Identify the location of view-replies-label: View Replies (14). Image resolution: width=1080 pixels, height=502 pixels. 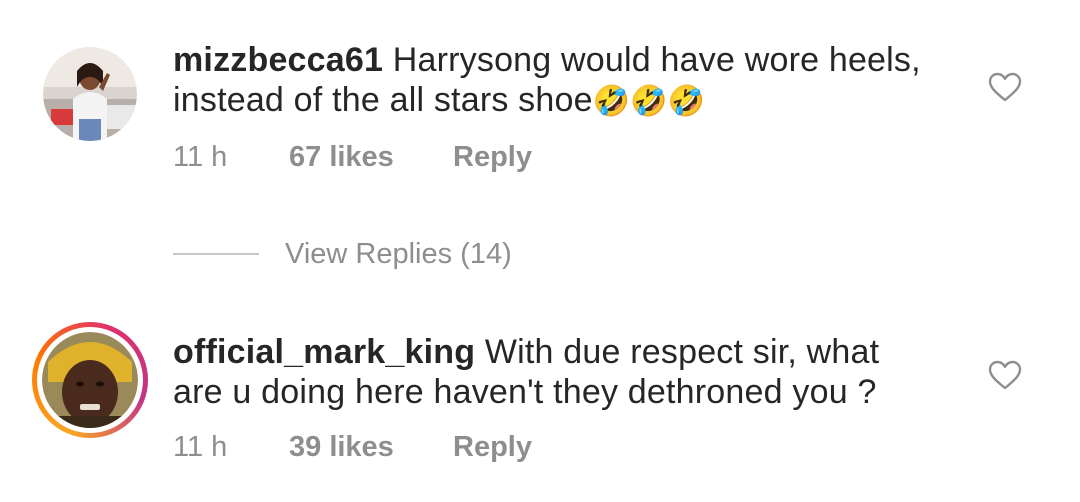
(398, 254).